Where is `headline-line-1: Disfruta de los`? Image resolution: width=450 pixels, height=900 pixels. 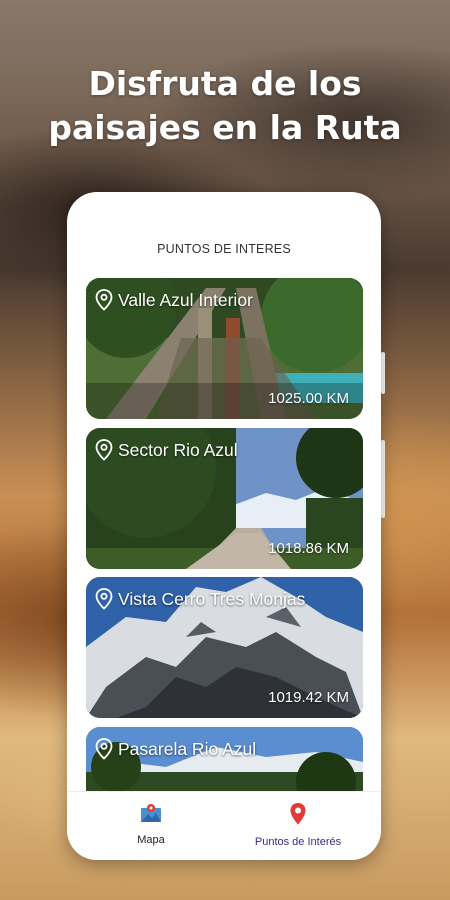 headline-line-1: Disfruta de los is located at coordinates (225, 83).